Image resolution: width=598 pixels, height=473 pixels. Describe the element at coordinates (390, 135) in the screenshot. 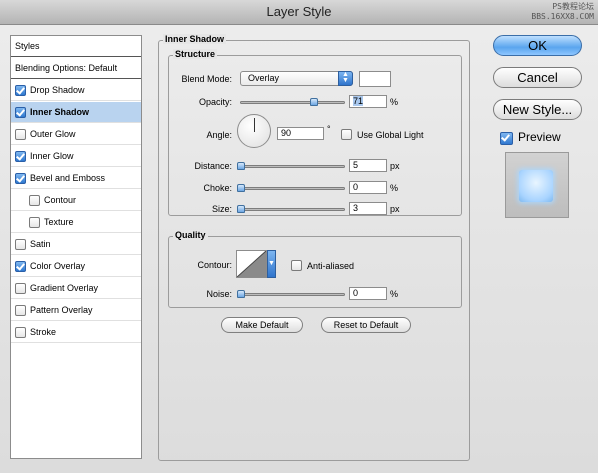

I see `use-global-light-label: Use Global Light` at that location.